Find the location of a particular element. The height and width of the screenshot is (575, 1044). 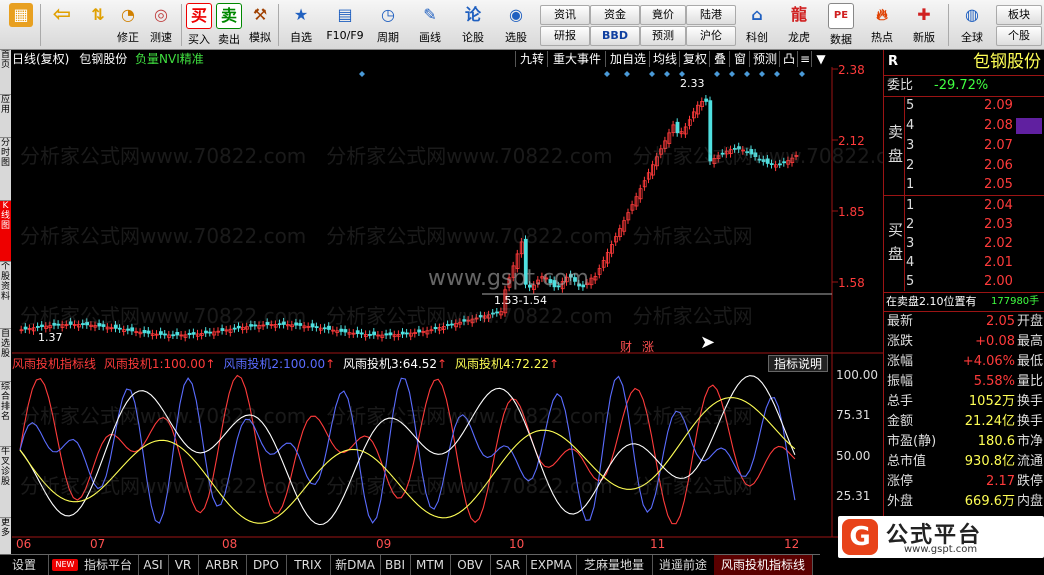

tab-diagnose: 牛叉诊股 is located at coordinates (5, 482).